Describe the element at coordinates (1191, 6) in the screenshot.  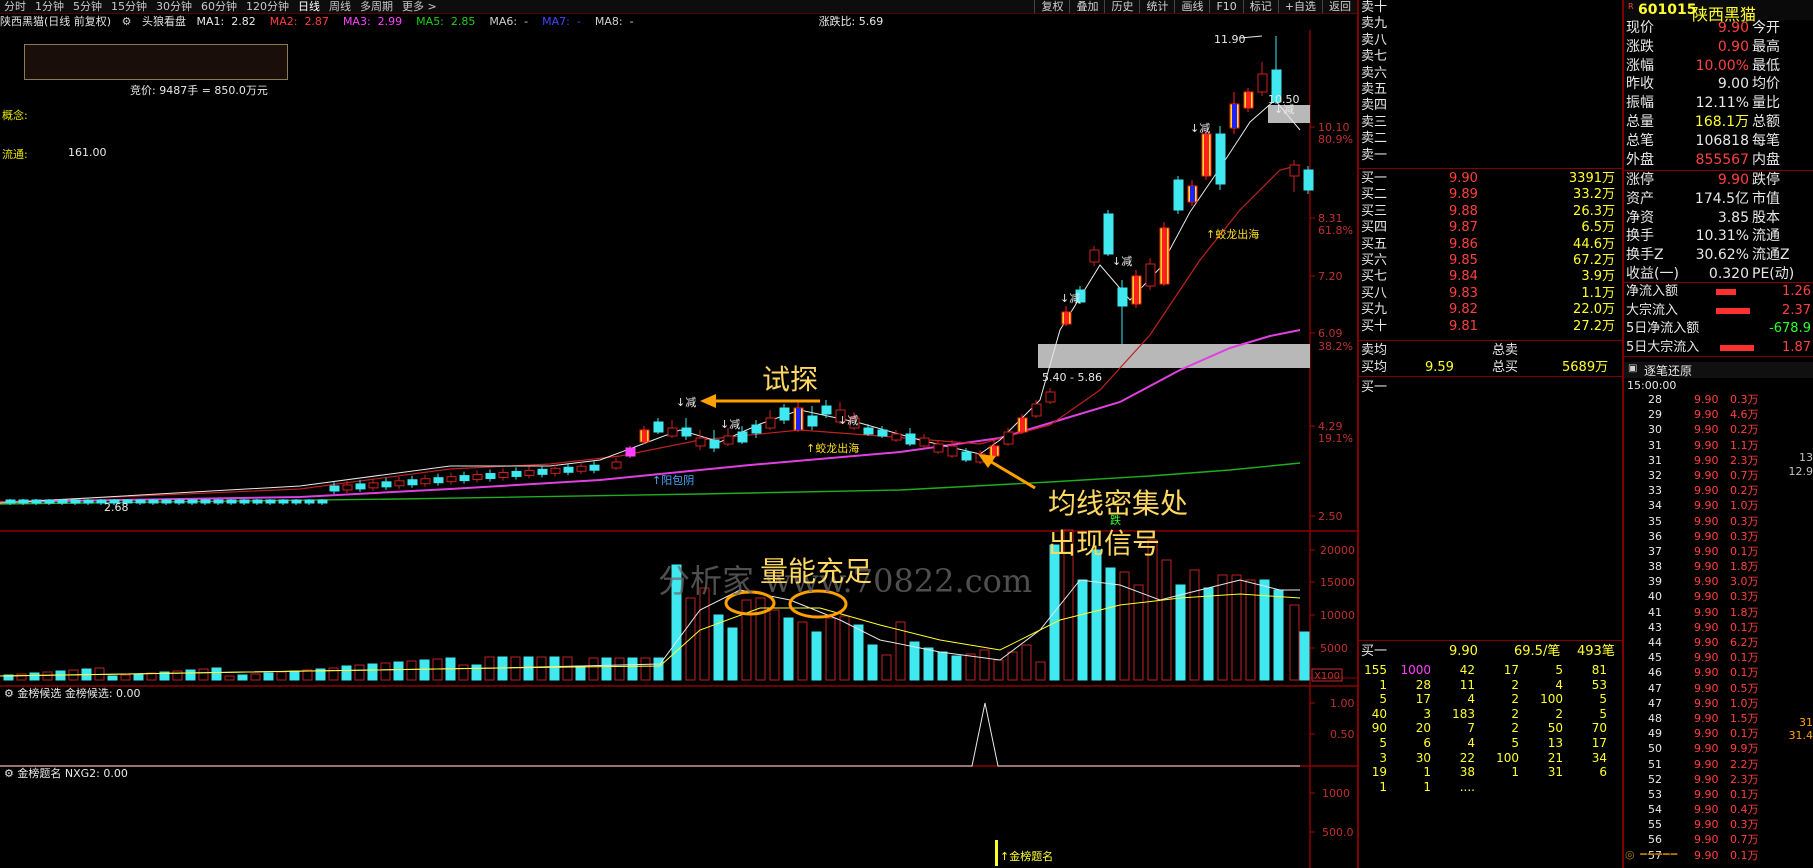
I see `tool-button: 画线` at that location.